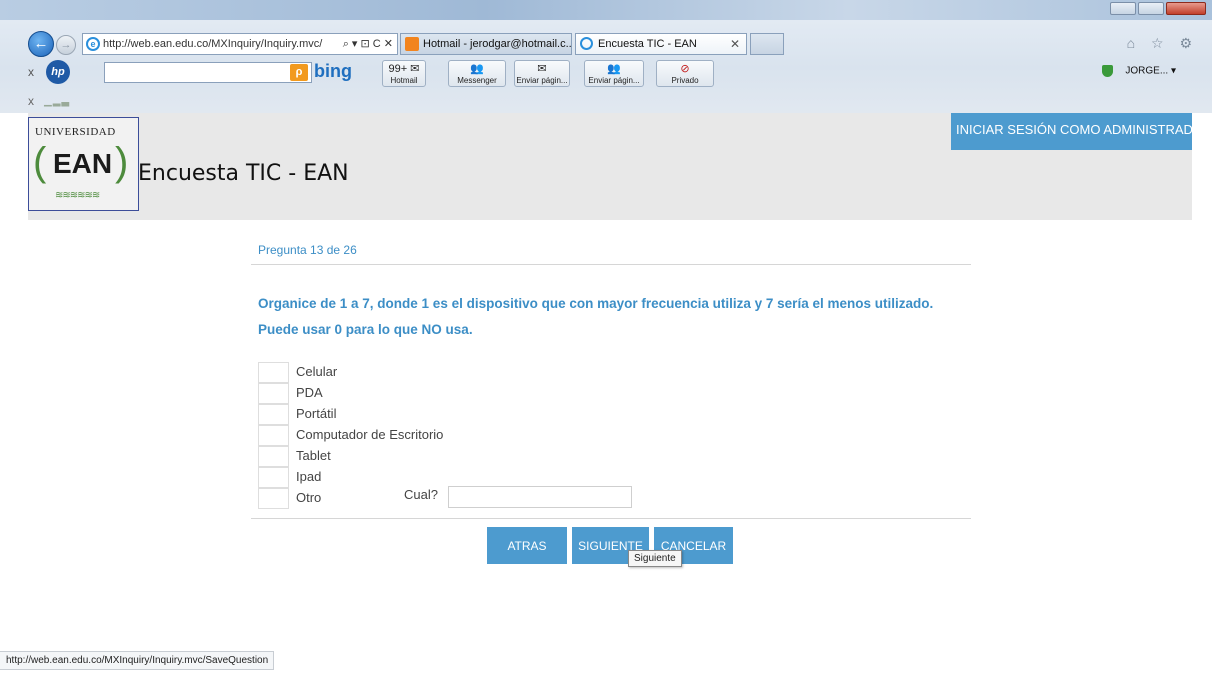  Describe the element at coordinates (273, 456) in the screenshot. I see `rank-input-tablet` at that location.